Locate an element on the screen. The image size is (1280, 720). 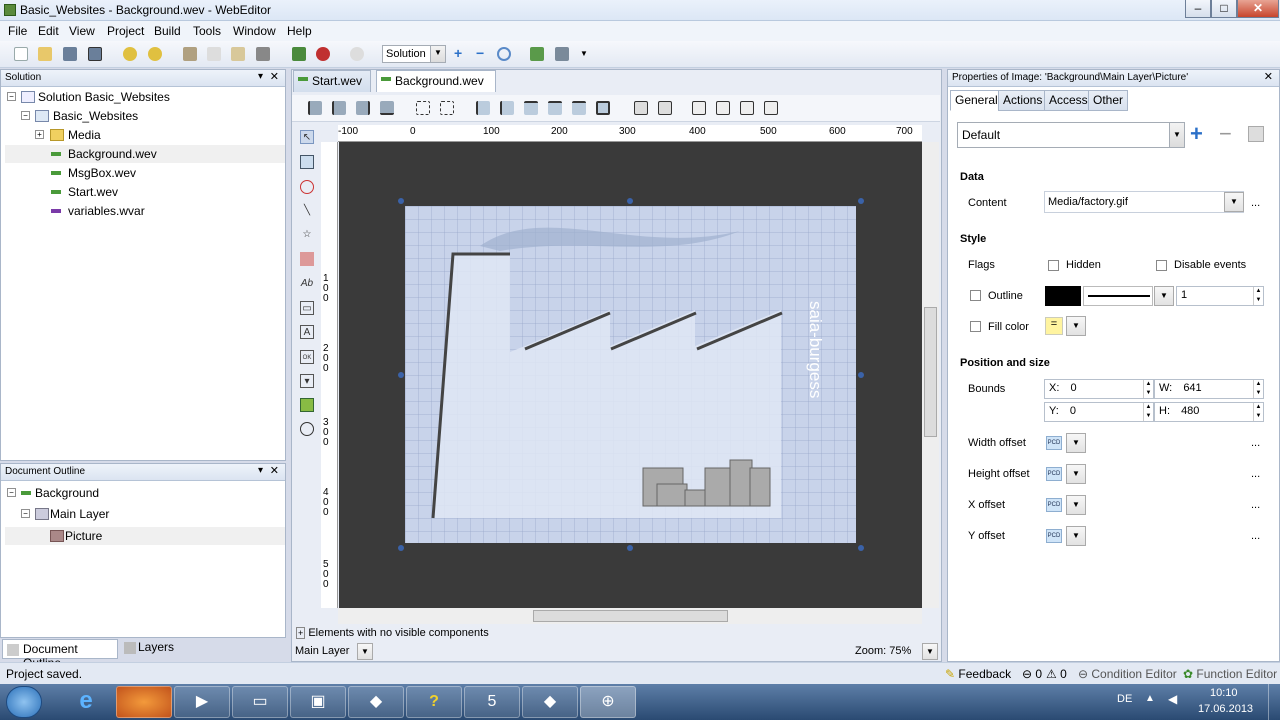
minimize-button: ‒ is located at coordinates (1198, 9).